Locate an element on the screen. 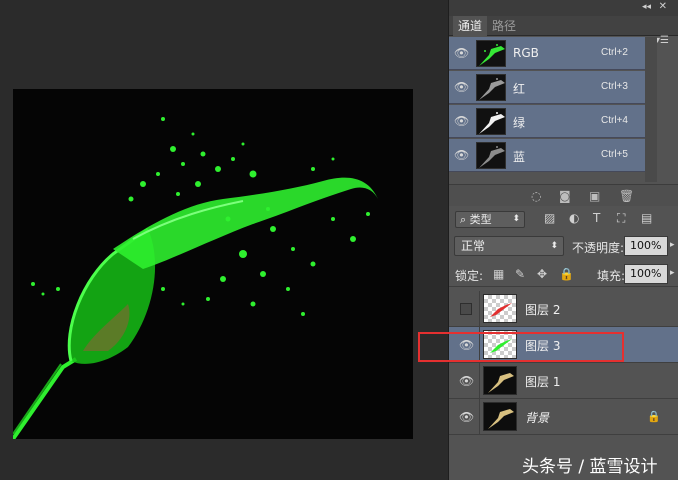 The width and height of the screenshot is (678, 480). lock-transparent-icon: ▦ is located at coordinates (498, 274).